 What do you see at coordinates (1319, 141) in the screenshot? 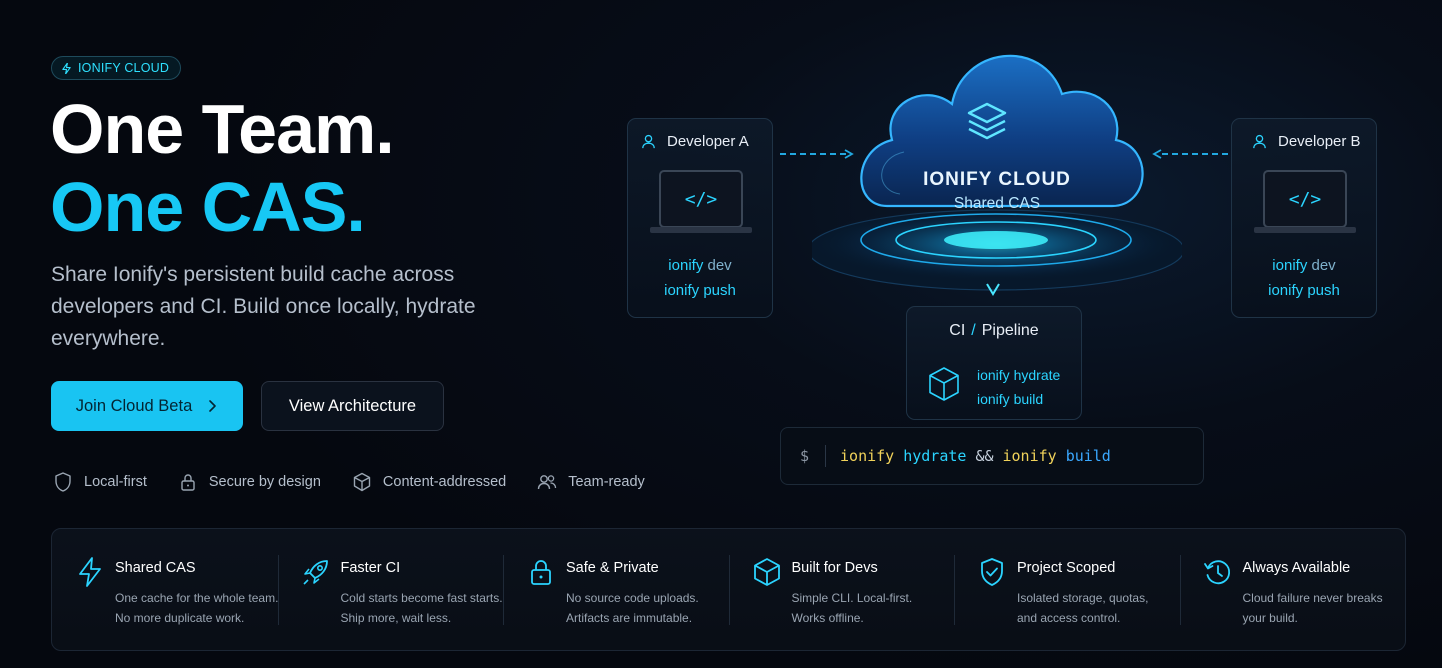
I see `developer-b-name: Developer B` at bounding box center [1319, 141].